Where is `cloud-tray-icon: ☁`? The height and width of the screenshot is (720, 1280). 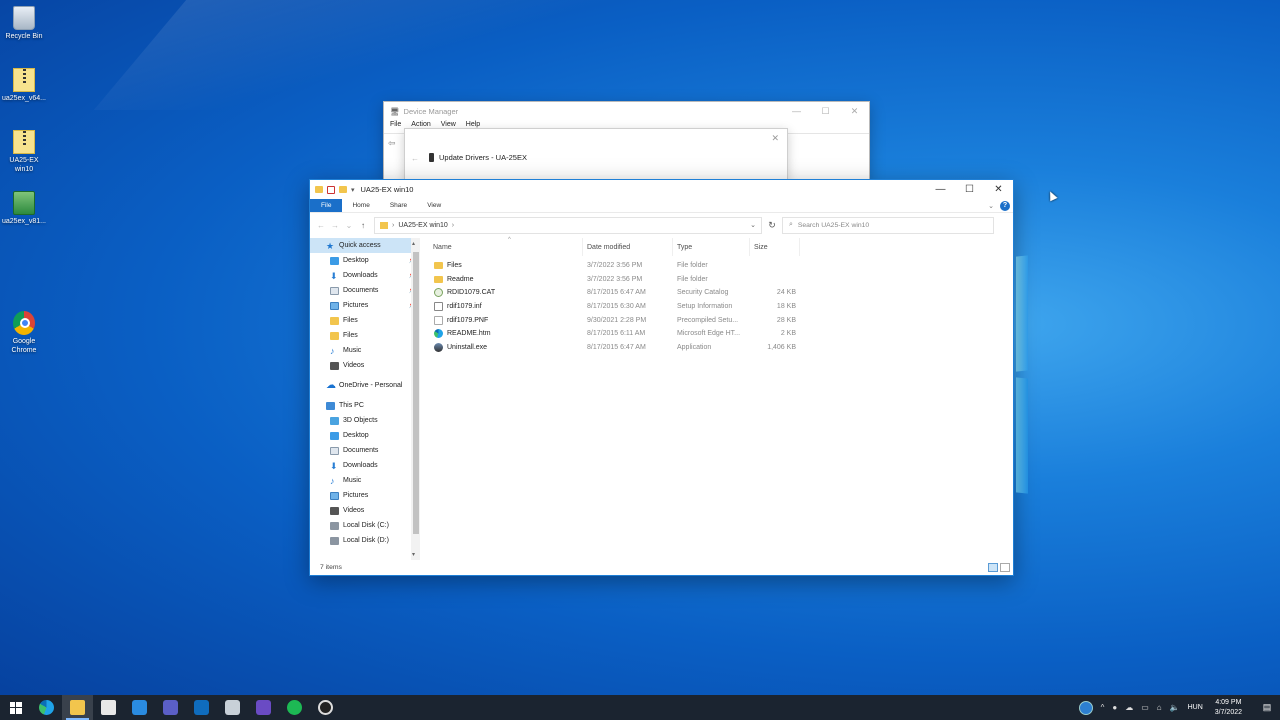
cloud-tray-icon: ☁ is located at coordinates (1129, 707).